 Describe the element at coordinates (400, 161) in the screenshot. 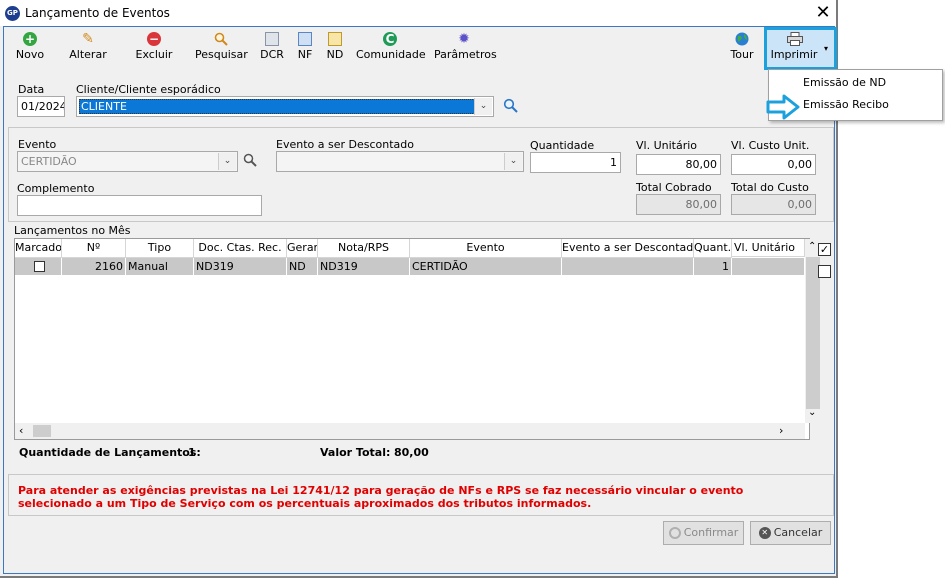

I see `evento-descontado-combobox: ⌄` at that location.